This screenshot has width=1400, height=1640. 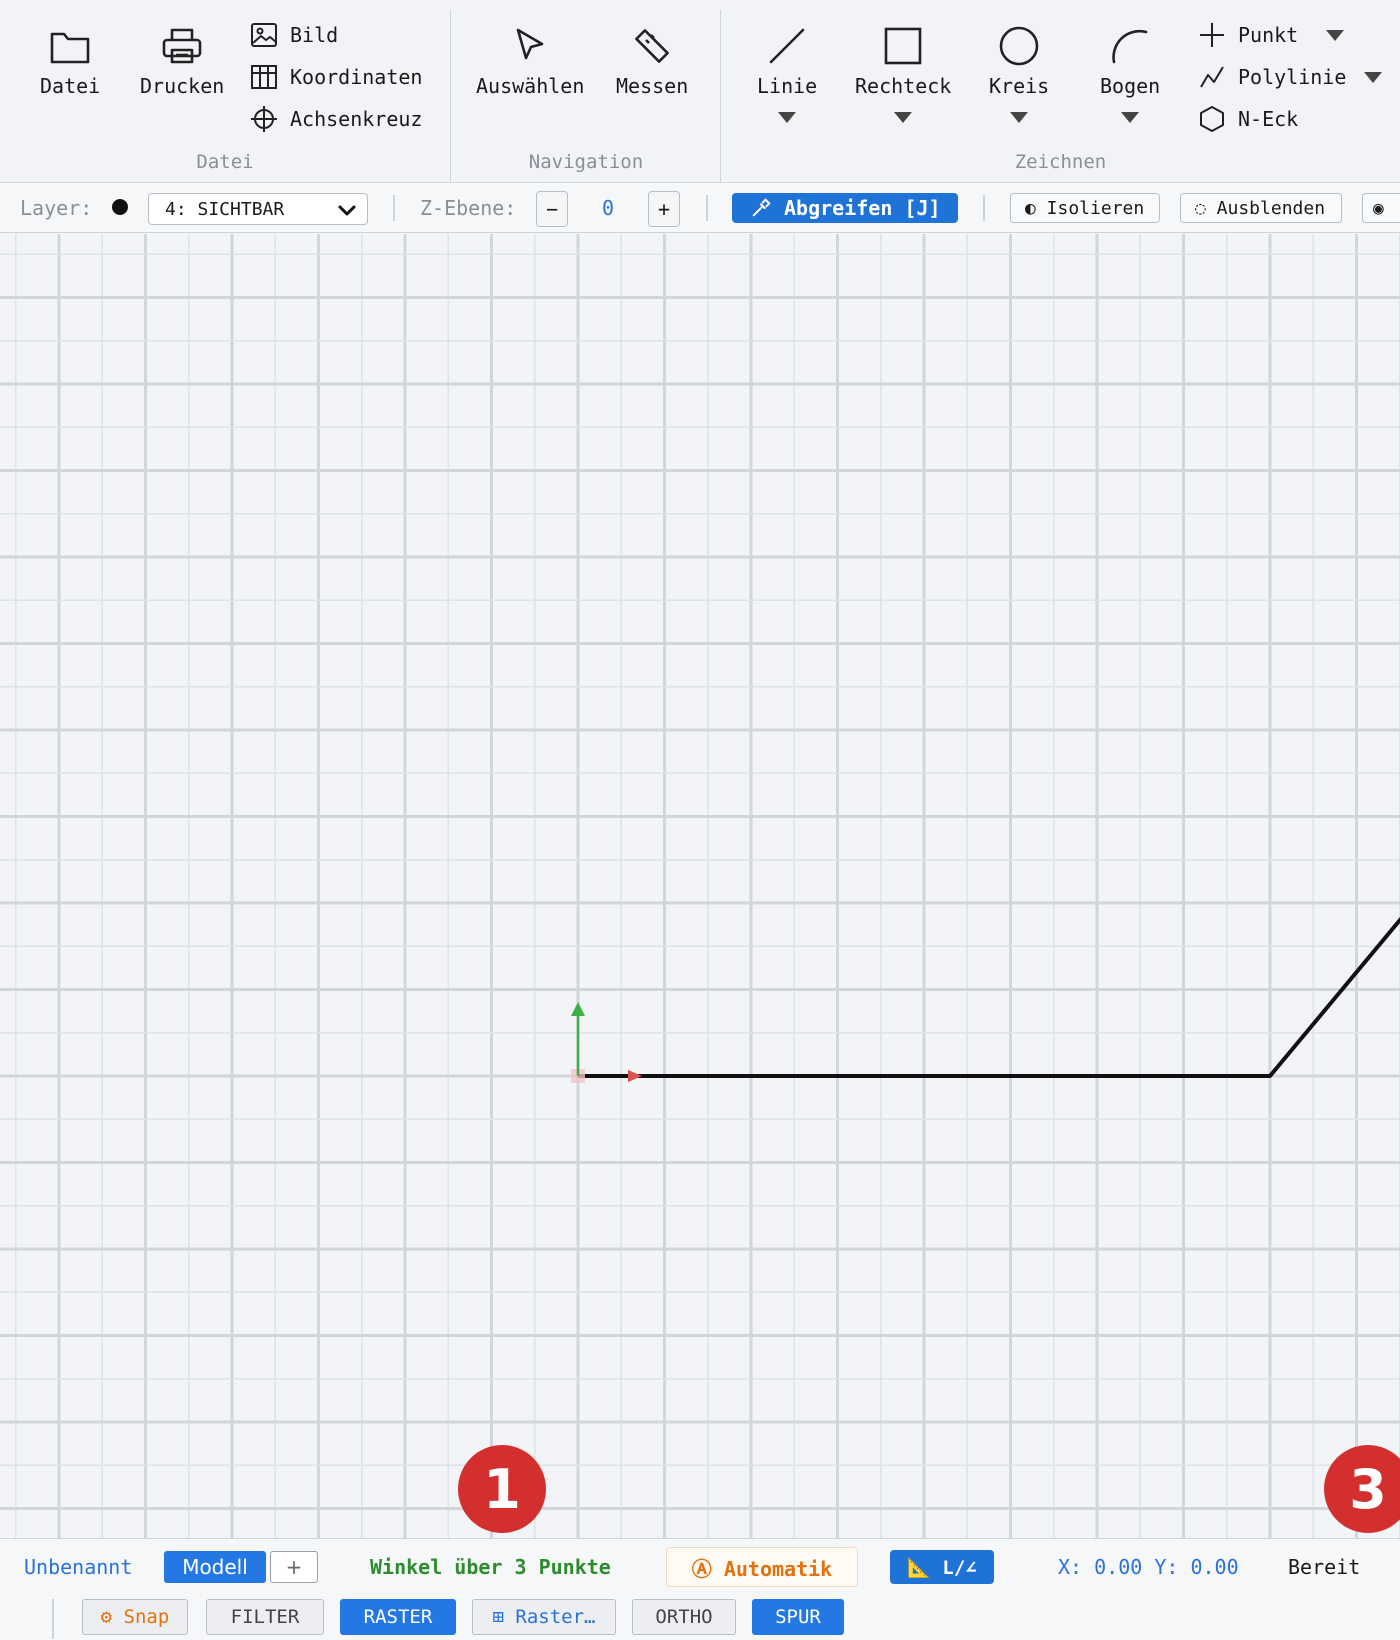 I want to click on select-tool-button: Auswählen, so click(x=530, y=60).